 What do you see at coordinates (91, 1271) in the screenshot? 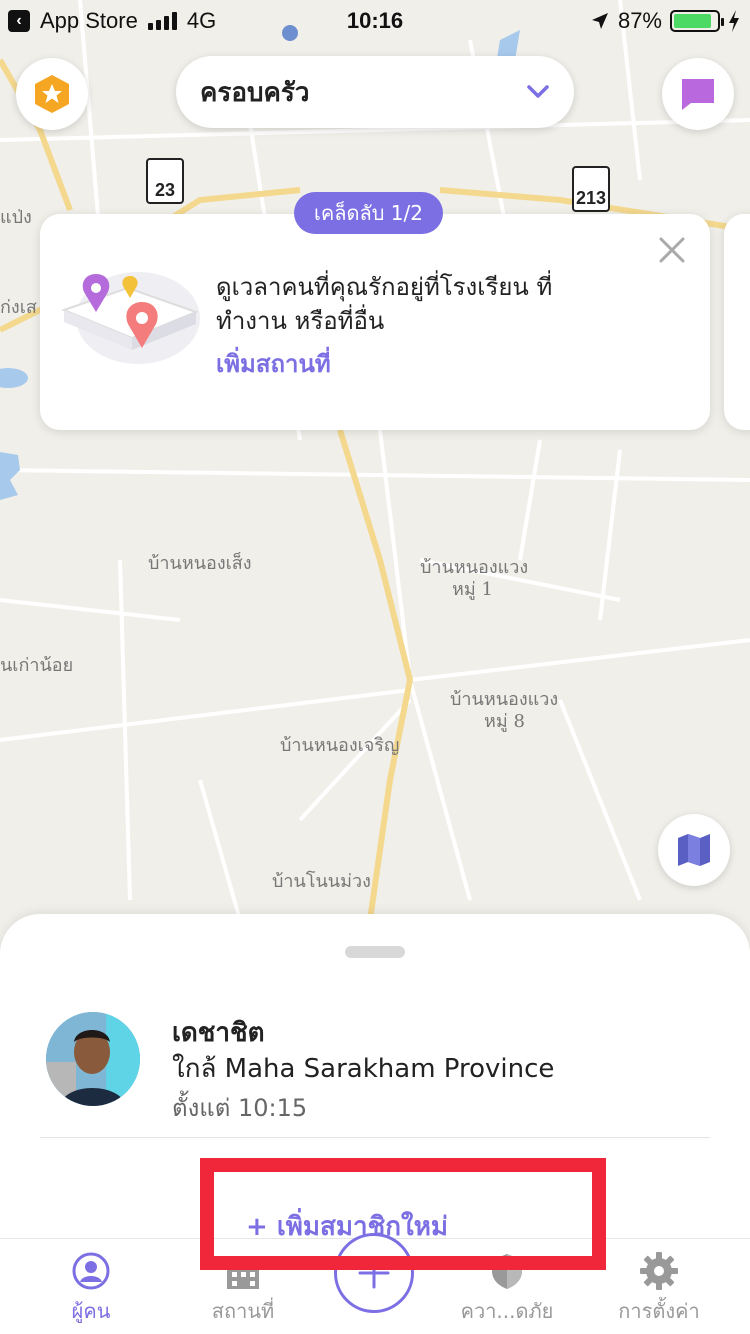
I see `person-icon` at bounding box center [91, 1271].